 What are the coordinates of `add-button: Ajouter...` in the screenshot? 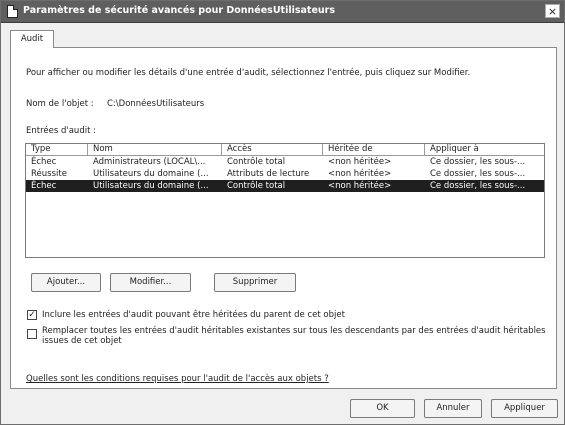 It's located at (66, 282).